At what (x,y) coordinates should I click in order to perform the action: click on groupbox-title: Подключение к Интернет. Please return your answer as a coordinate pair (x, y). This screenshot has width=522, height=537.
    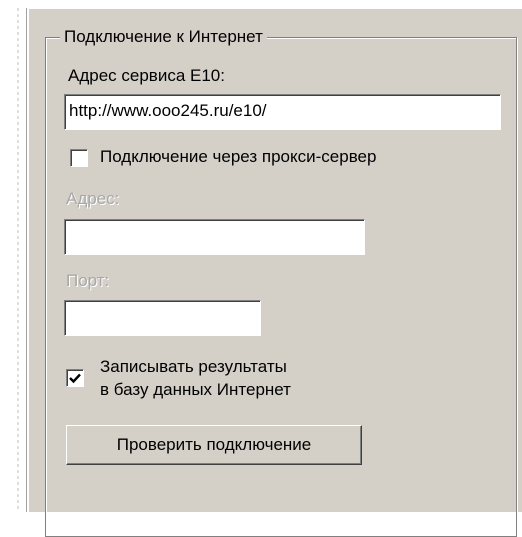
    Looking at the image, I should click on (163, 37).